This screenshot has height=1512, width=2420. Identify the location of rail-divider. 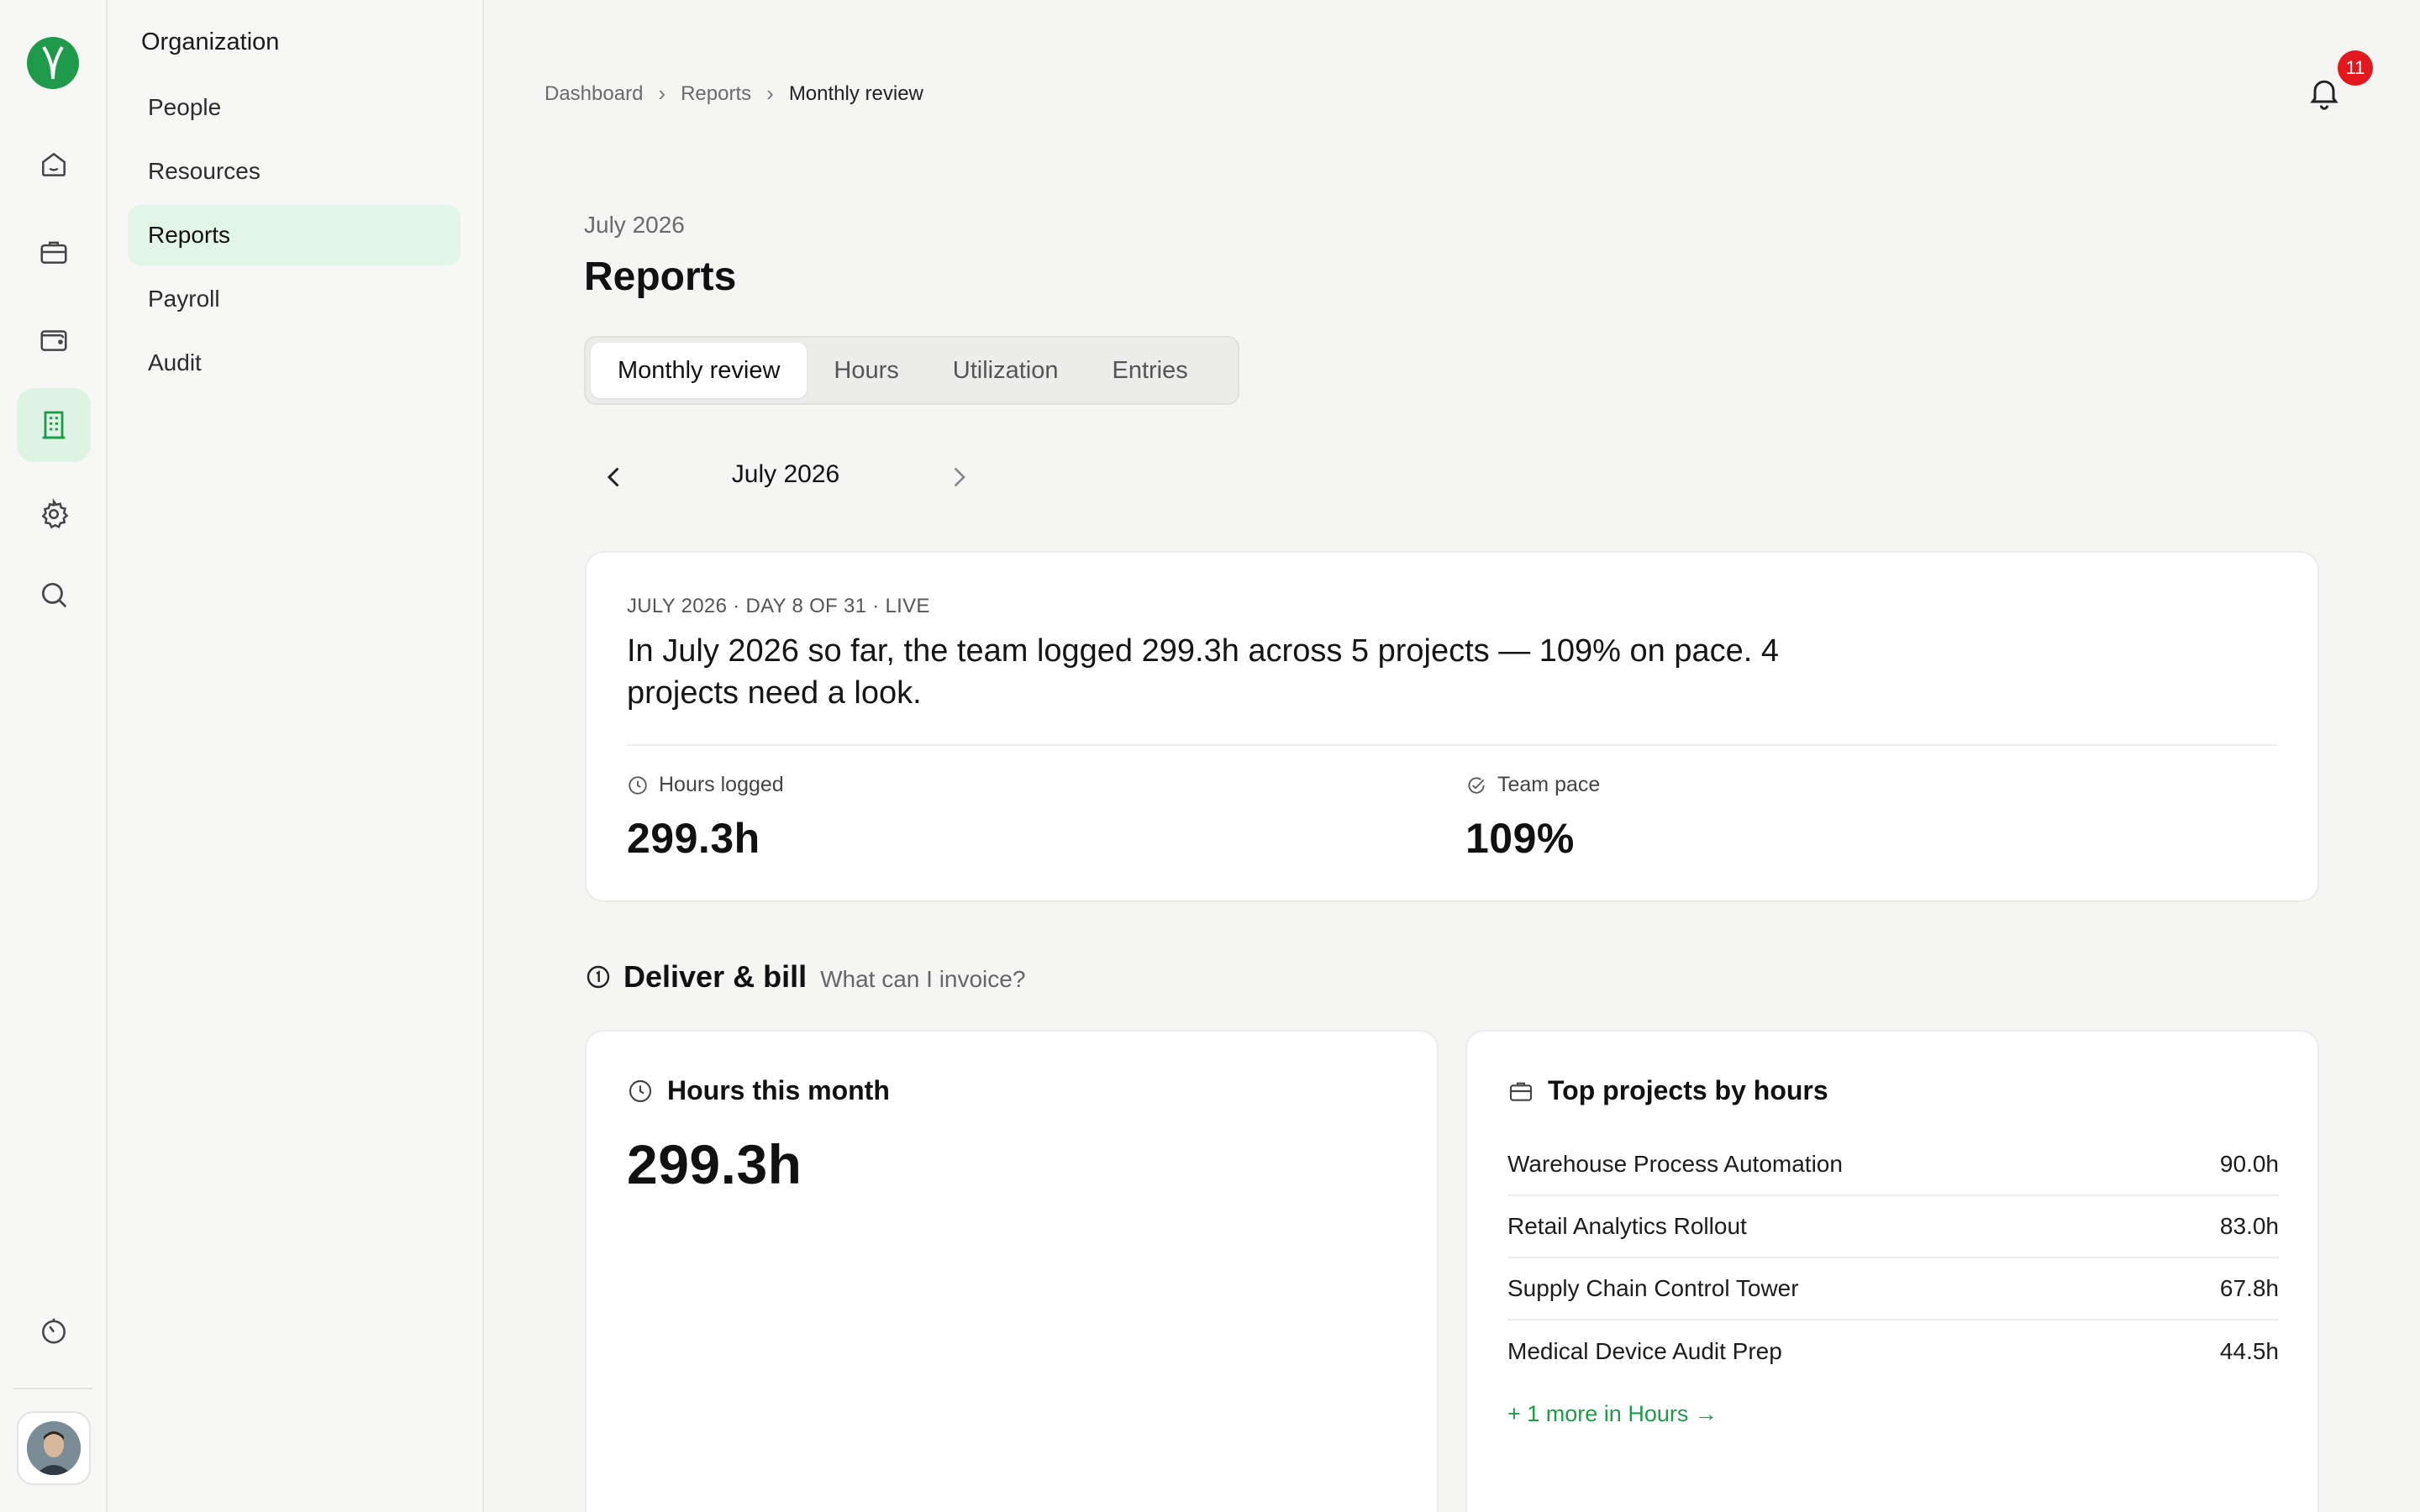
(52, 1388).